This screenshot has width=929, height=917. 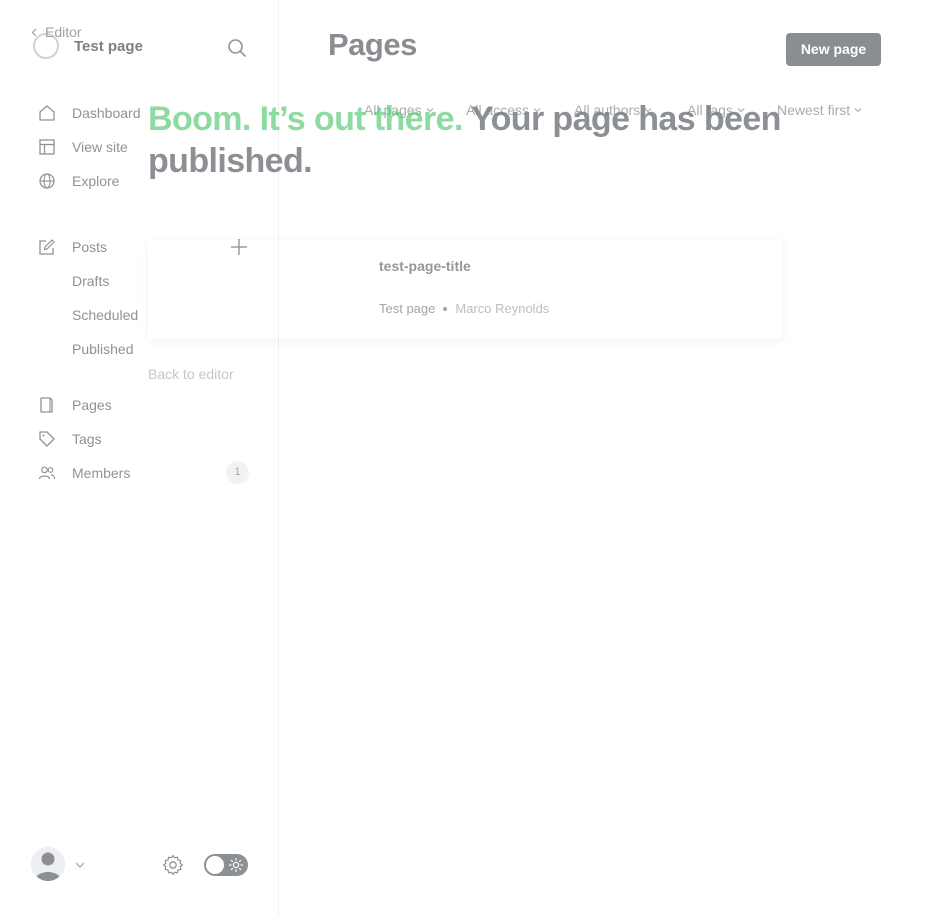 I want to click on tag-icon, so click(x=47, y=439).